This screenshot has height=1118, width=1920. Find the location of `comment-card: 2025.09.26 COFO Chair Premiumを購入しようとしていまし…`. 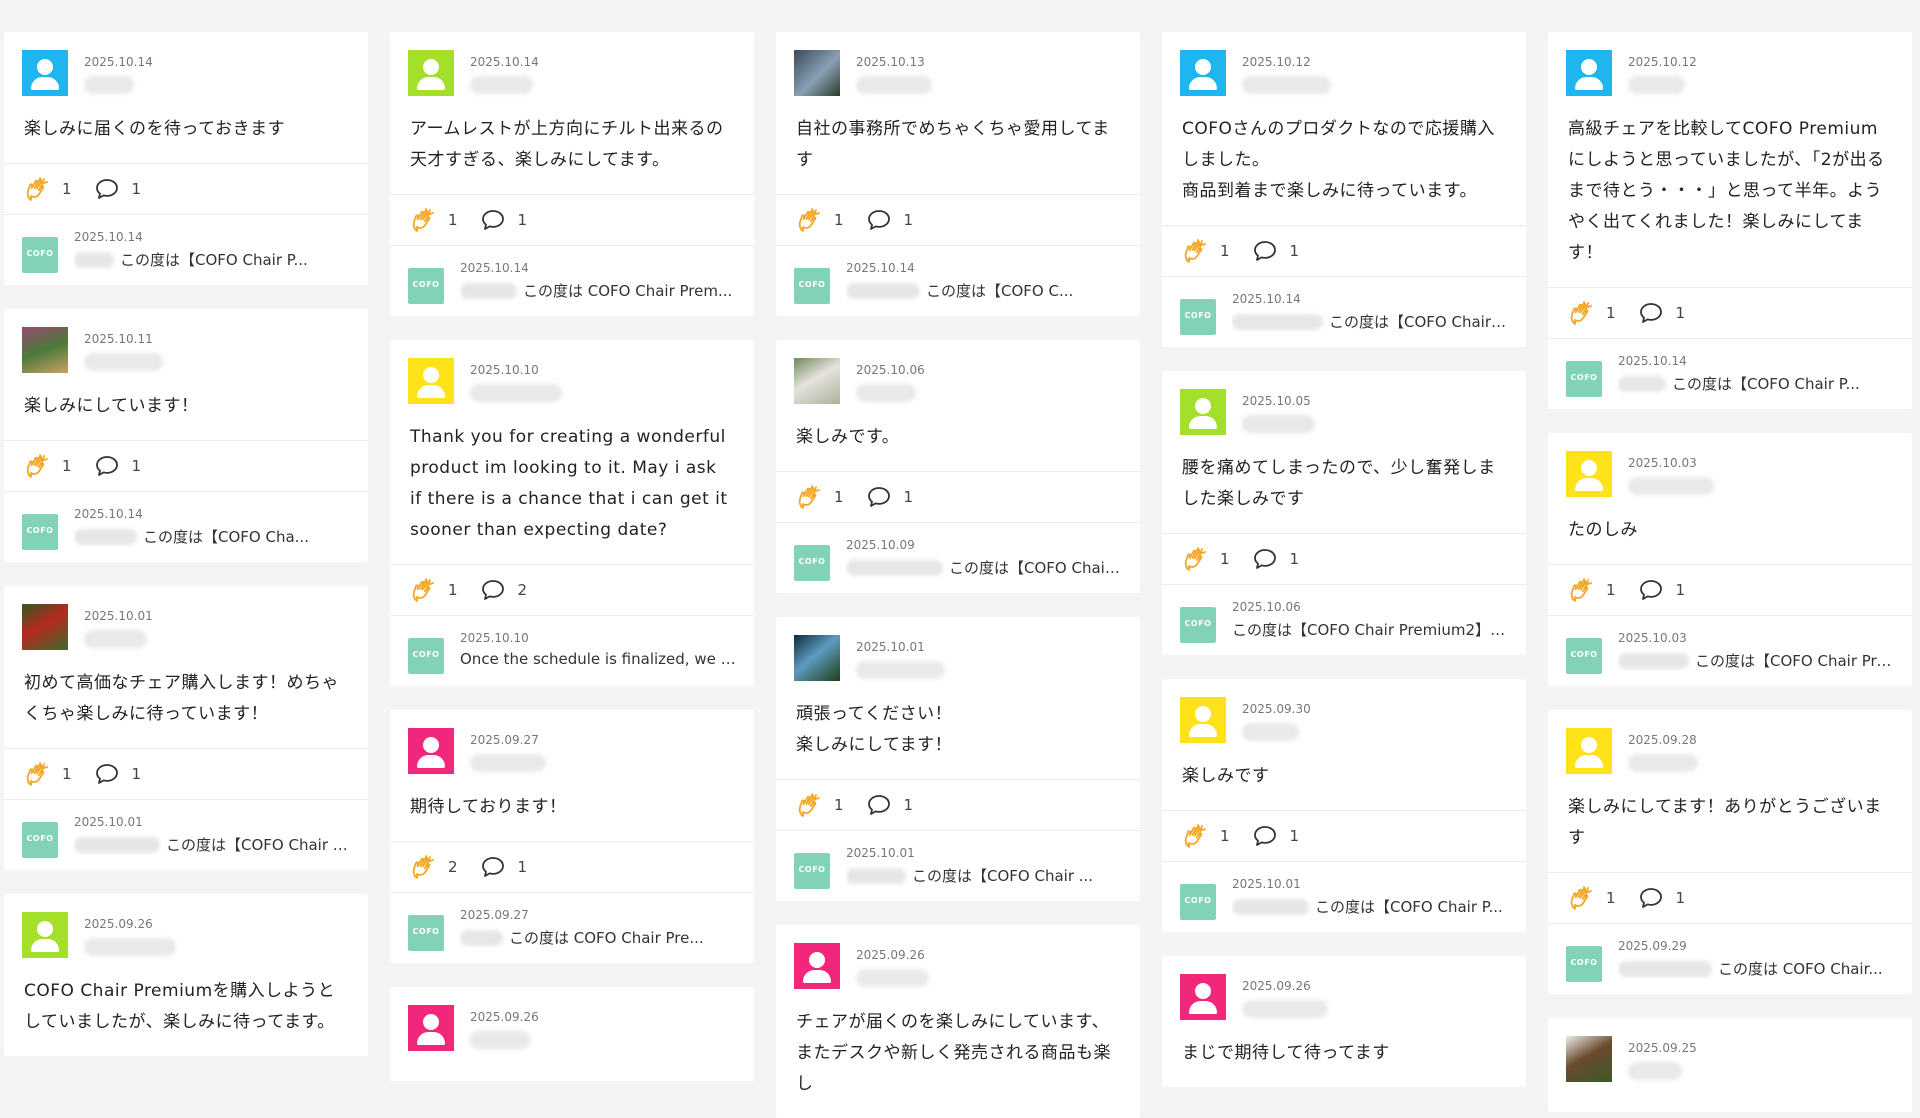

comment-card: 2025.09.26 COFO Chair Premiumを購入しようとしていまし… is located at coordinates (186, 975).